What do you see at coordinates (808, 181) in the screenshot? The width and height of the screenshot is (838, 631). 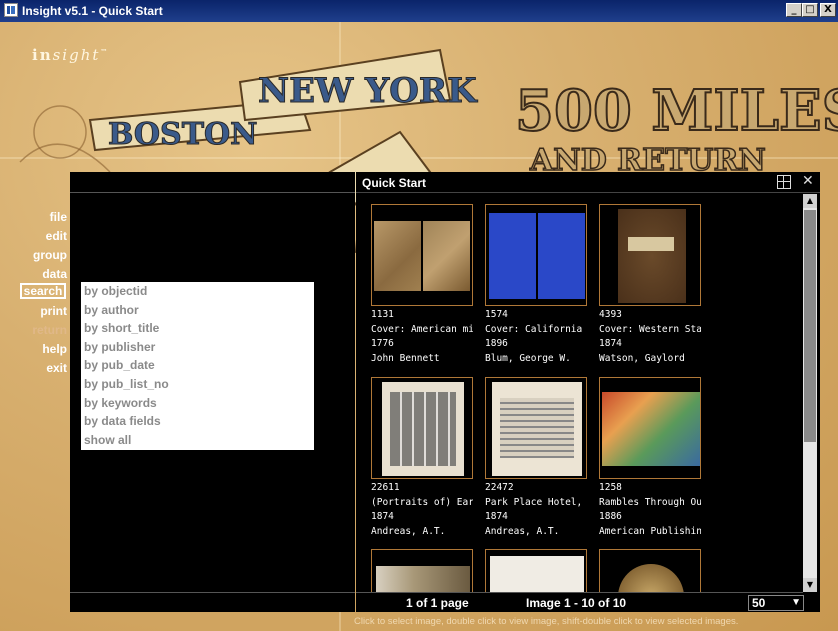 I see `close-icon: ✕` at bounding box center [808, 181].